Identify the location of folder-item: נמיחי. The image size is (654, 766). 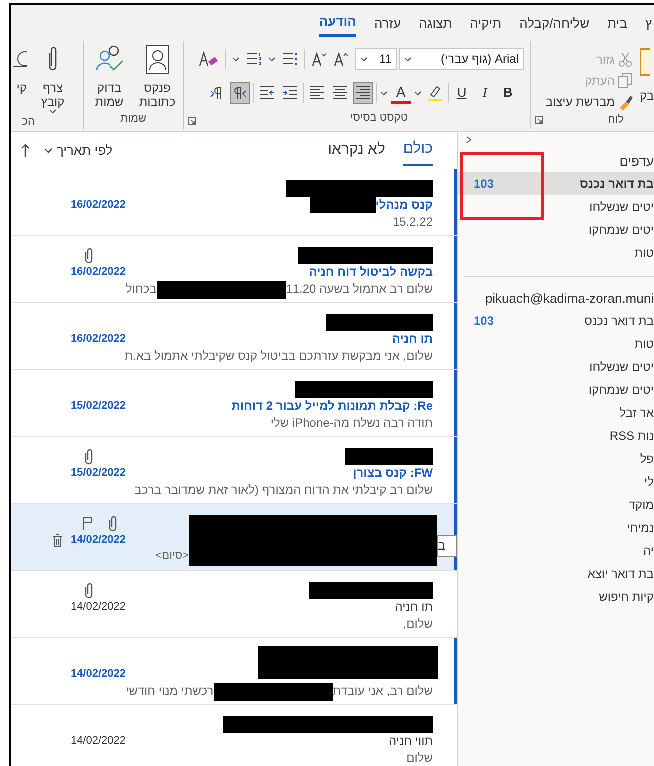
(556, 527).